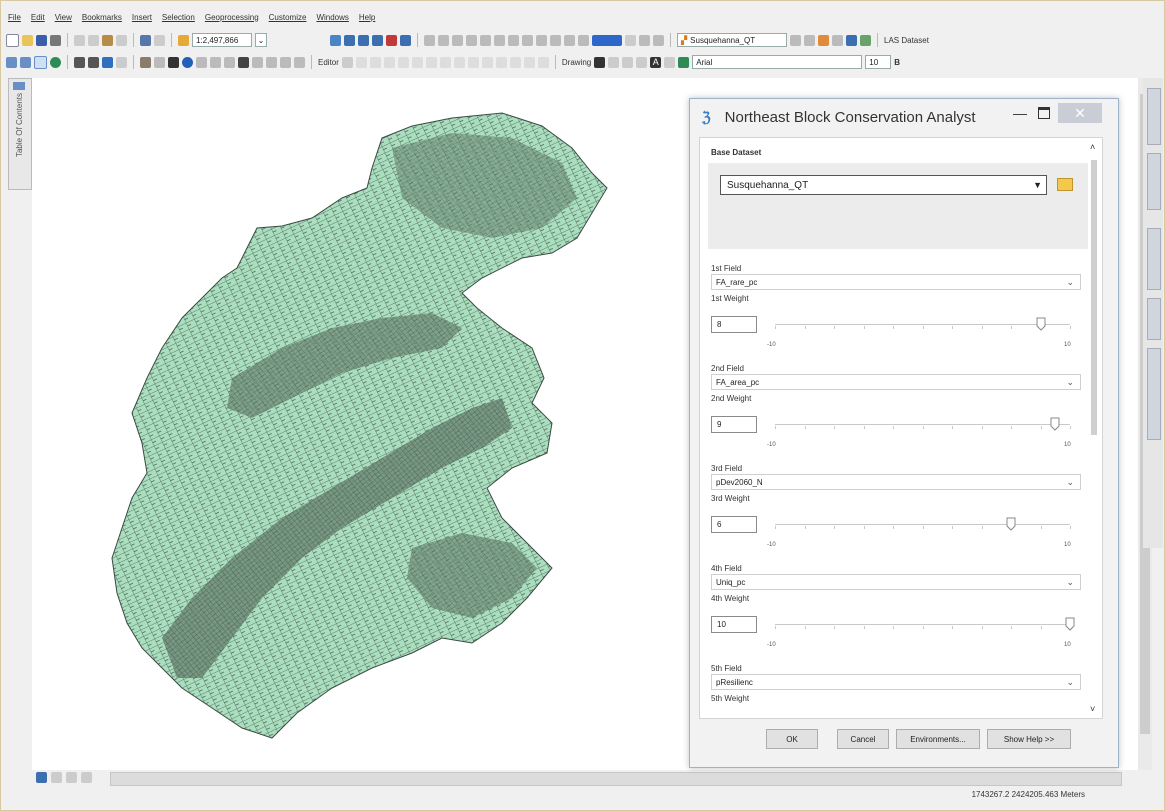 Image resolution: width=1165 pixels, height=811 pixels. I want to click on rectangle-icon, so click(642, 62).